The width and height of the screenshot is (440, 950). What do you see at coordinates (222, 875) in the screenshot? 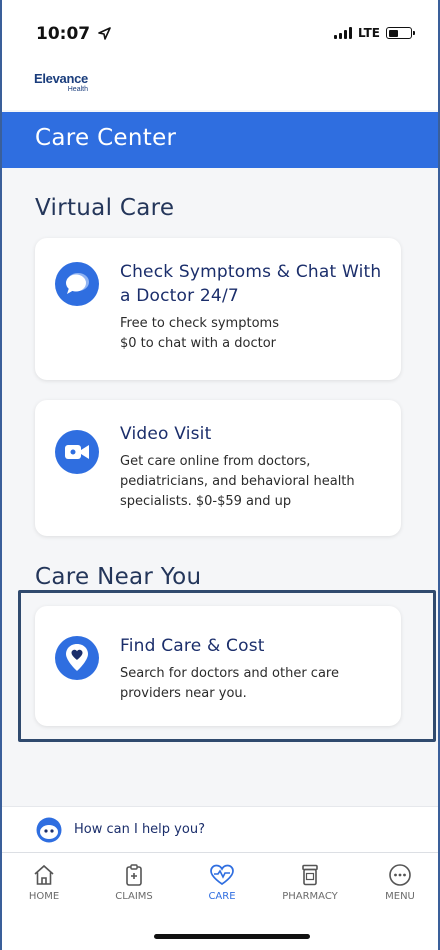
I see `heart-pulse-icon` at bounding box center [222, 875].